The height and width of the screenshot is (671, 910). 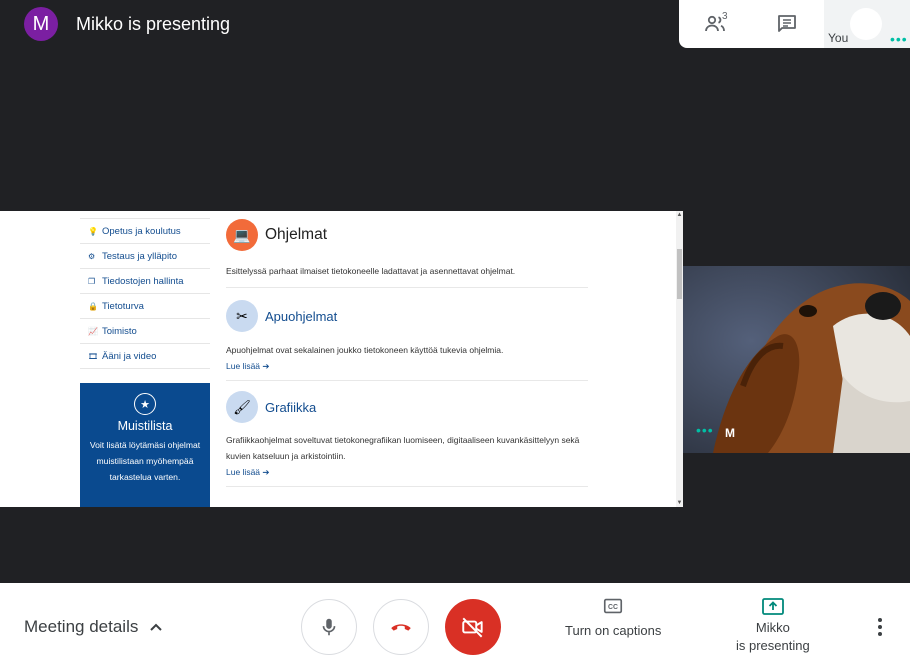 I want to click on article-title: Grafiikka, so click(x=290, y=407).